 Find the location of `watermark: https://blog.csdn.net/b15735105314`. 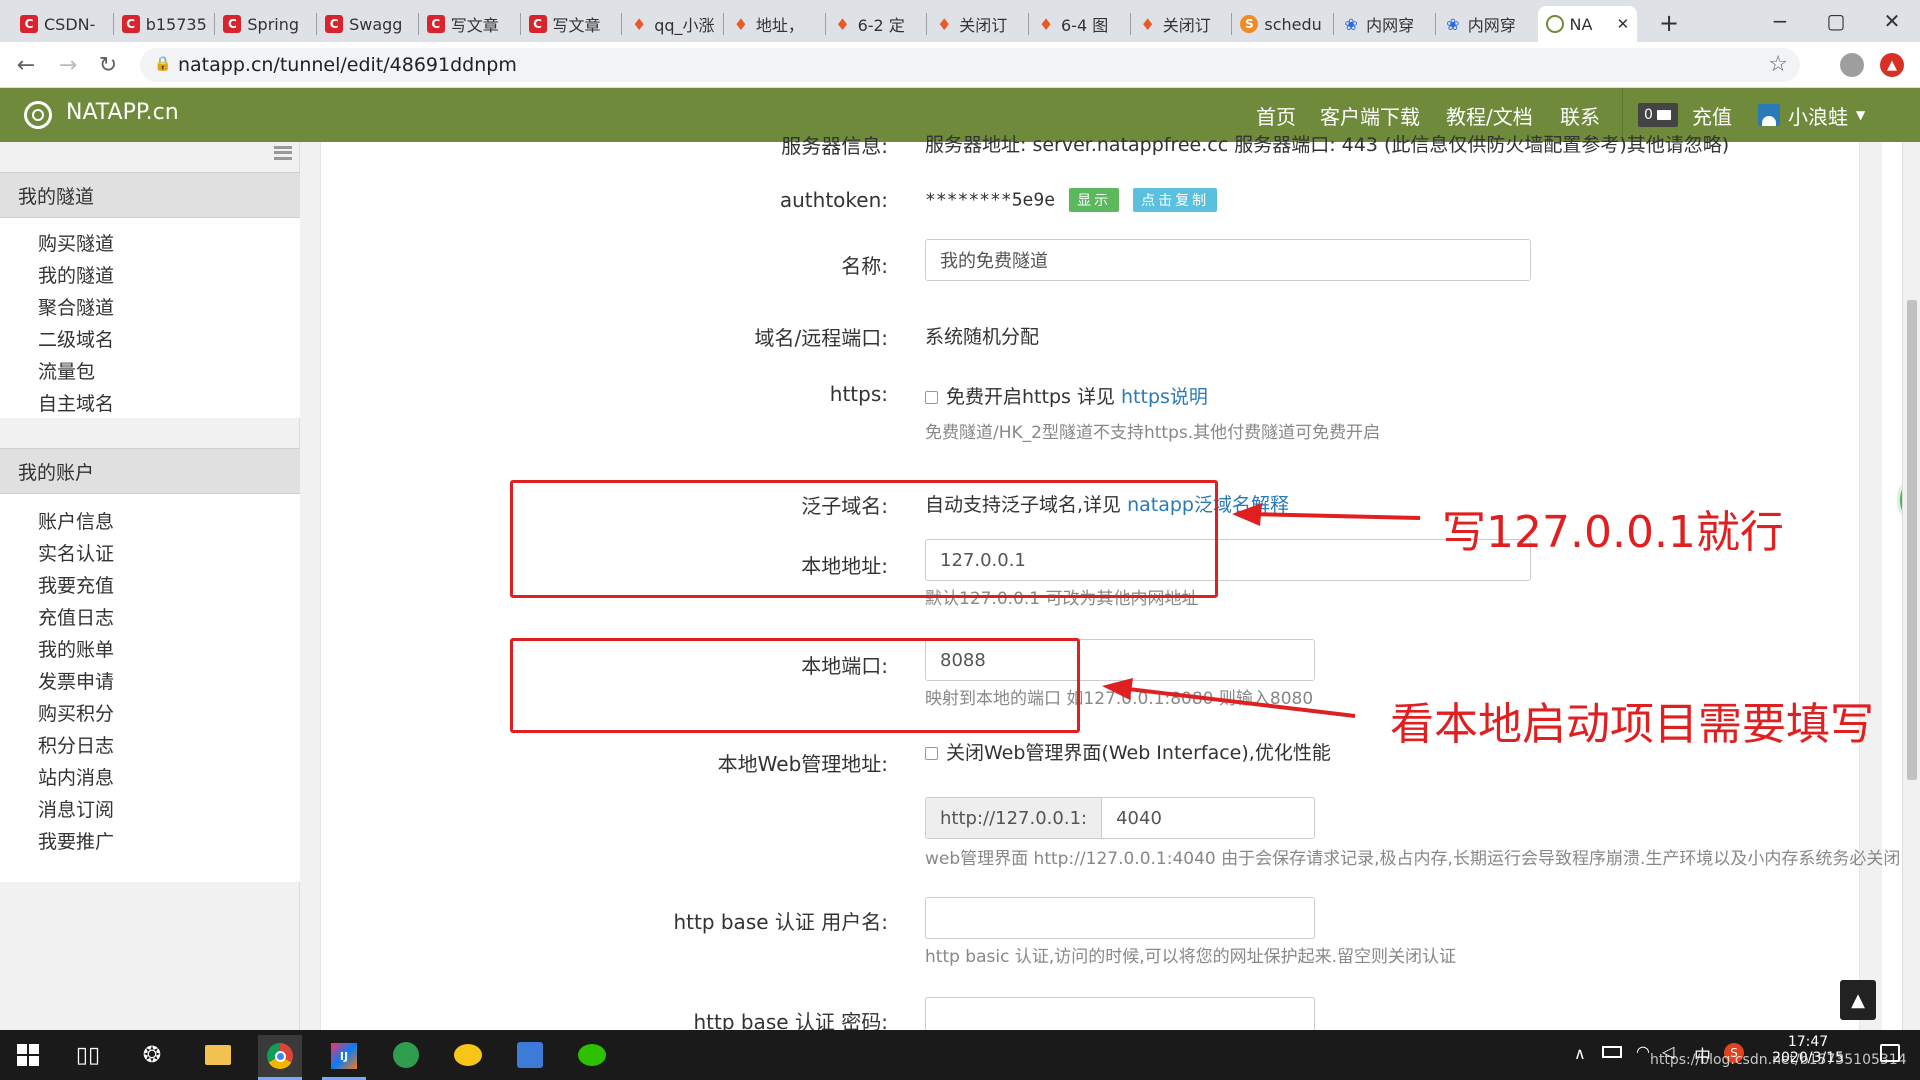

watermark: https://blog.csdn.net/b15735105314 is located at coordinates (1778, 1060).